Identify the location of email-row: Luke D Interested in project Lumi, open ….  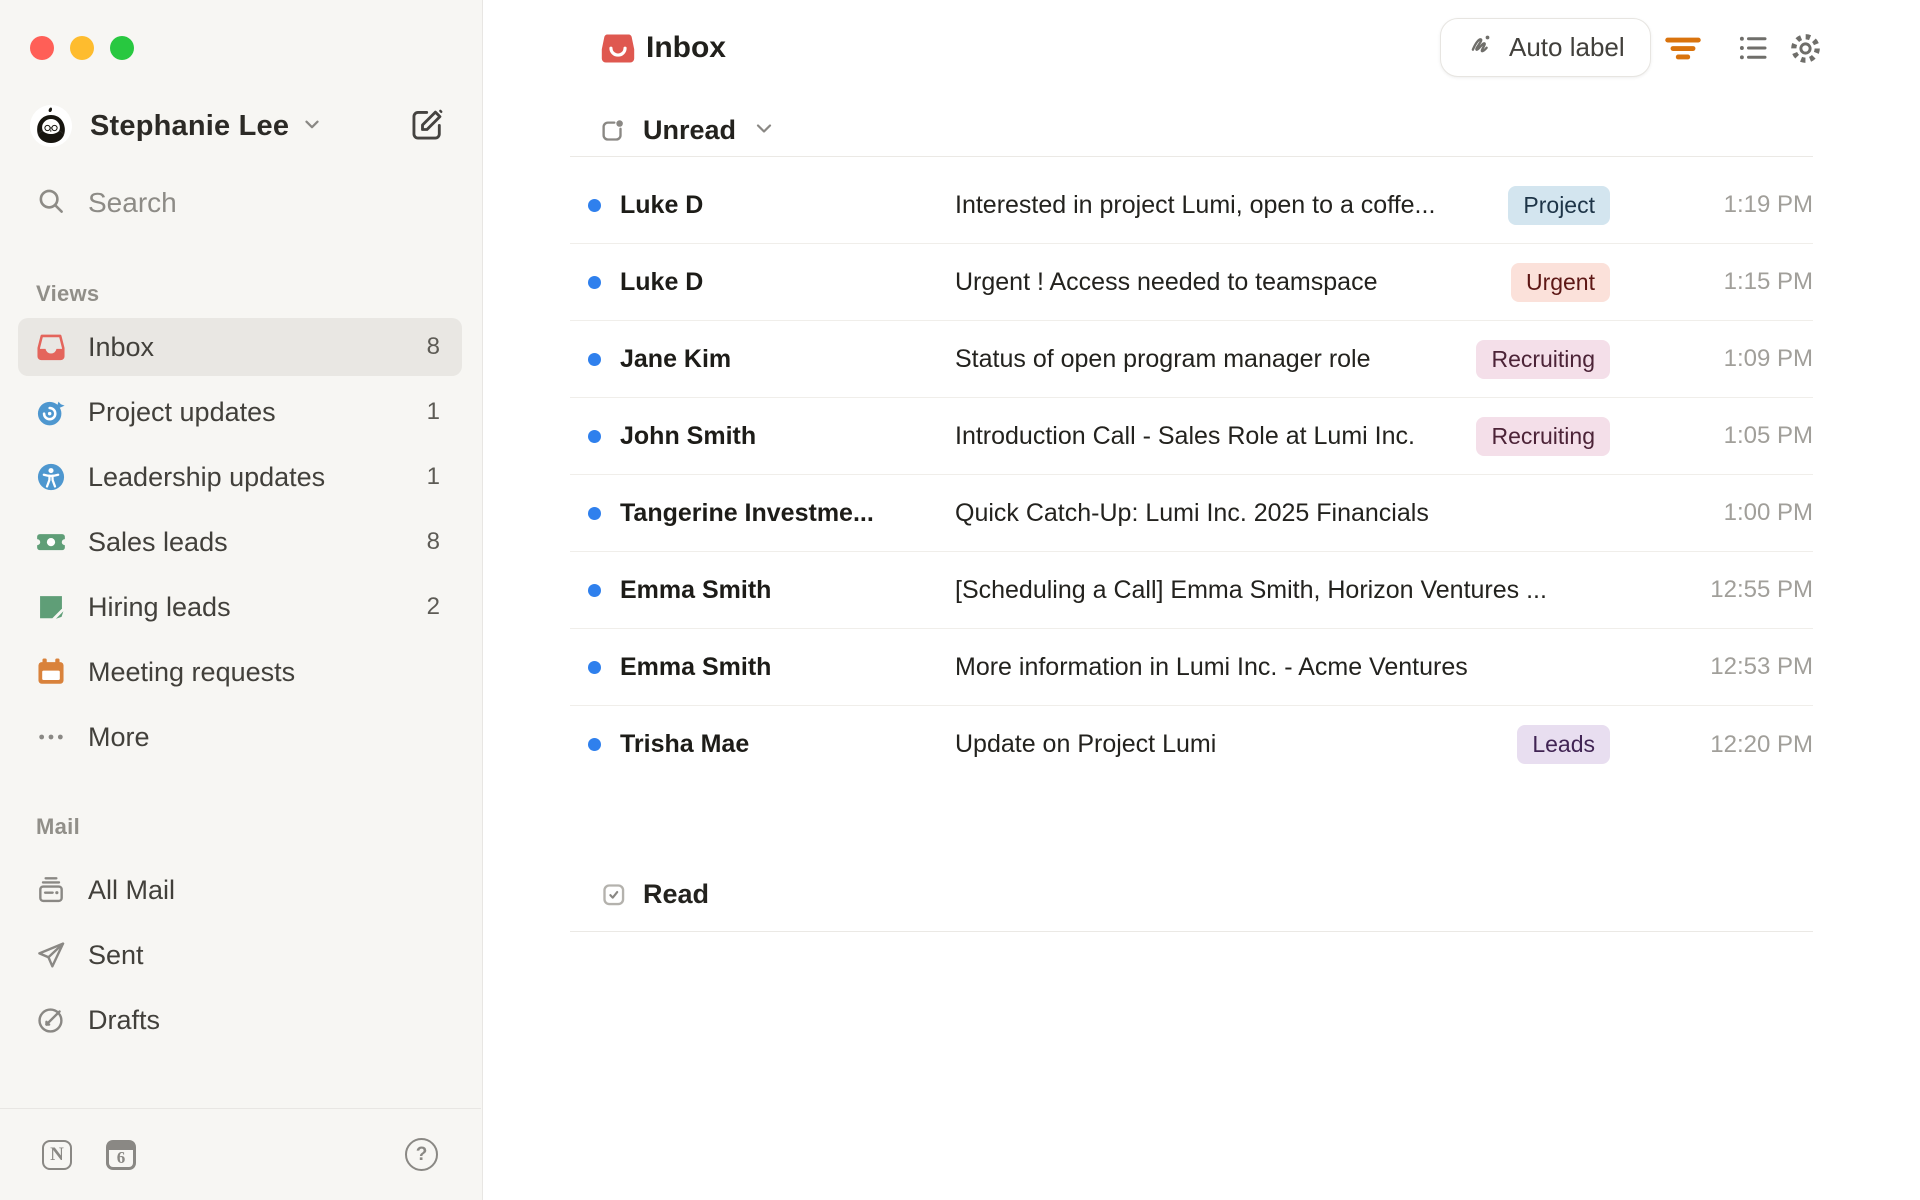
(1191, 205).